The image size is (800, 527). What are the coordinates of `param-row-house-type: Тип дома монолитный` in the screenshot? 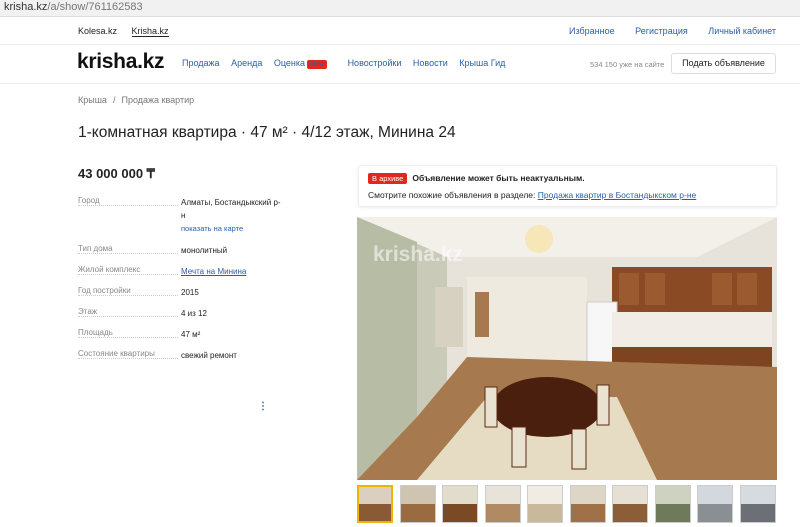 It's located at (178, 254).